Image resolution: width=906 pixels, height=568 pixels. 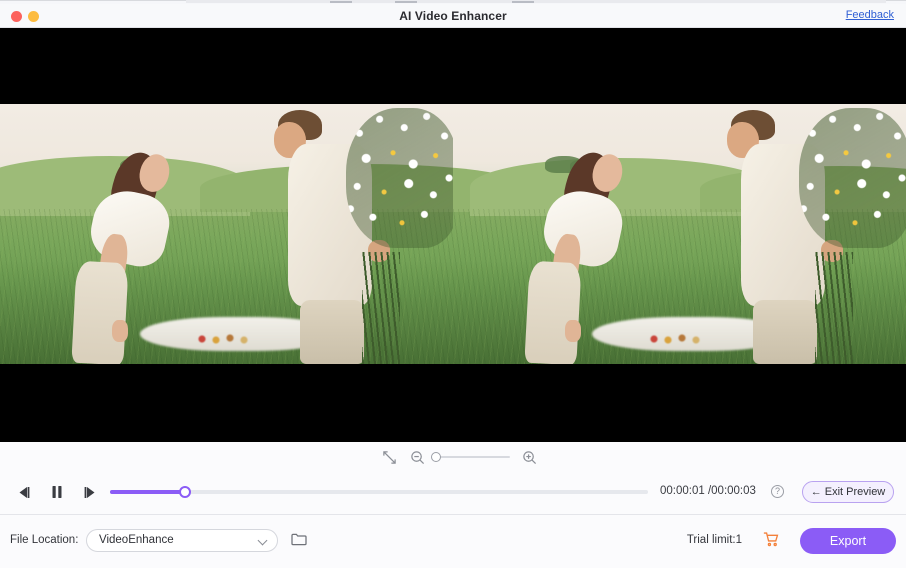 What do you see at coordinates (771, 539) in the screenshot?
I see `shopping-cart-icon` at bounding box center [771, 539].